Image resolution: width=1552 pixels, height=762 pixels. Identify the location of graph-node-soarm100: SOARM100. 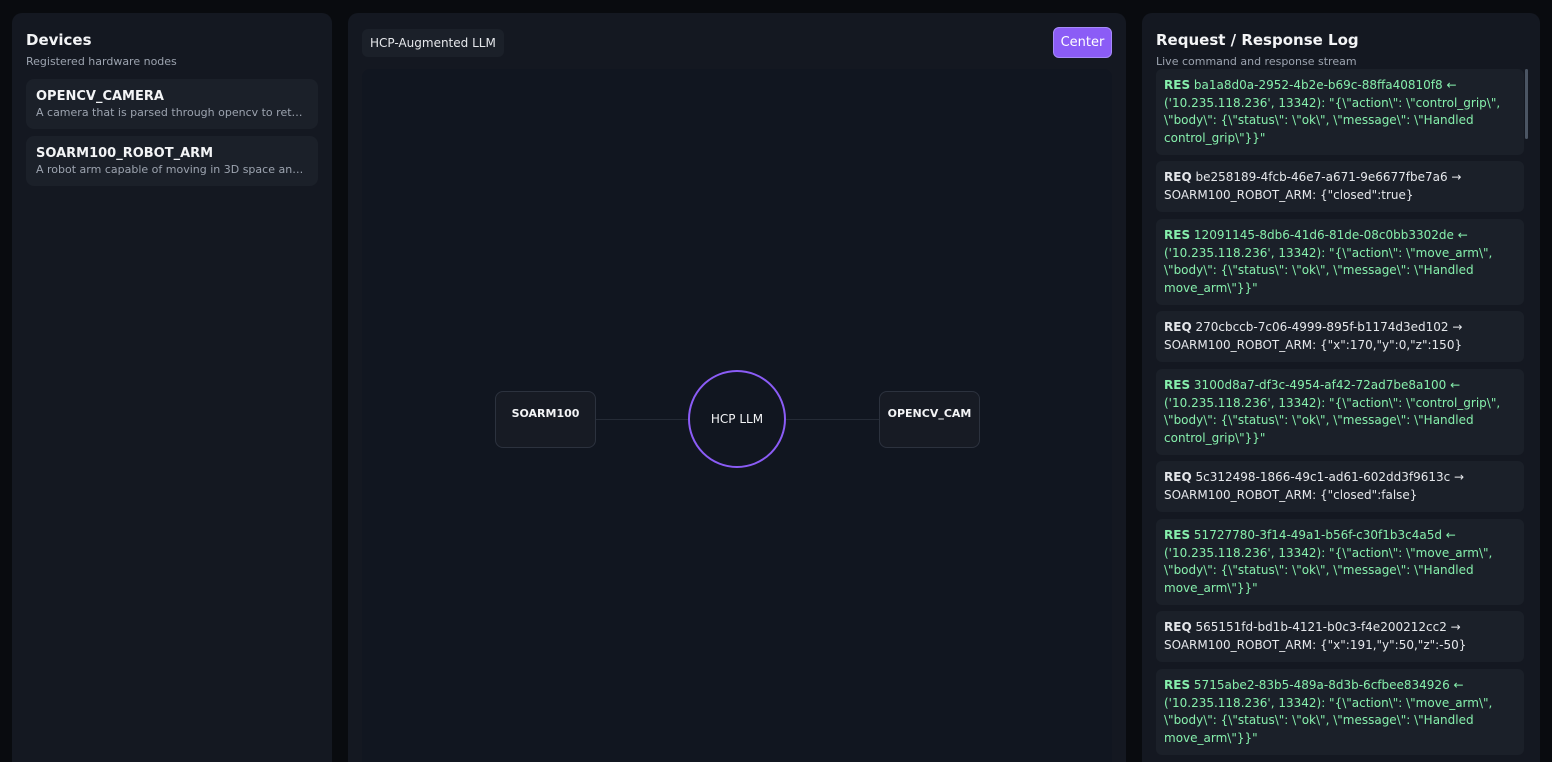
(545, 419).